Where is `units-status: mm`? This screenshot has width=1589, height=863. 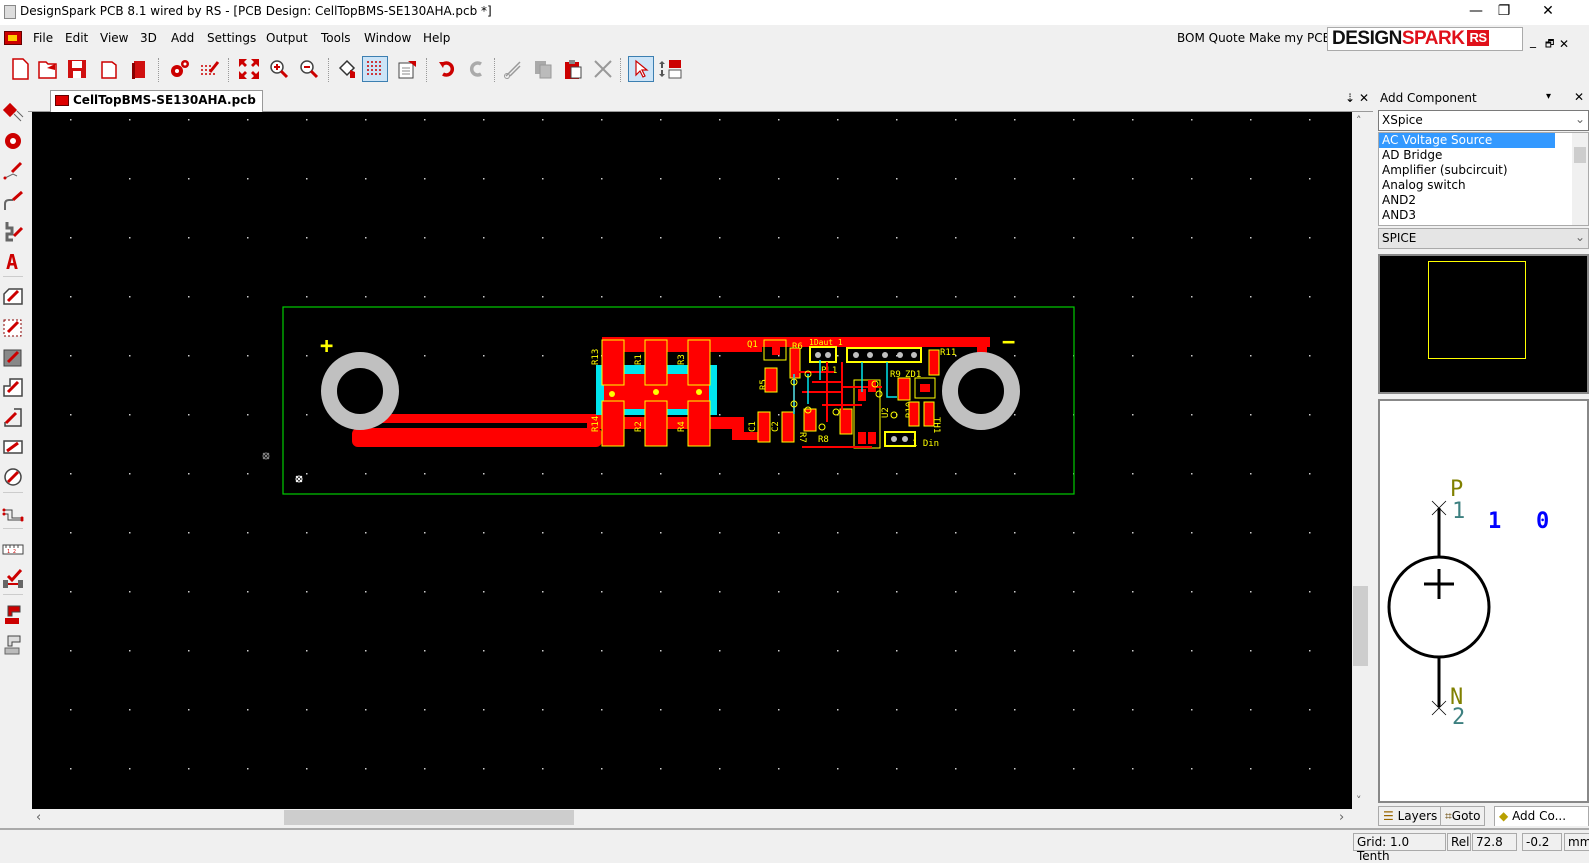 units-status: mm is located at coordinates (1576, 842).